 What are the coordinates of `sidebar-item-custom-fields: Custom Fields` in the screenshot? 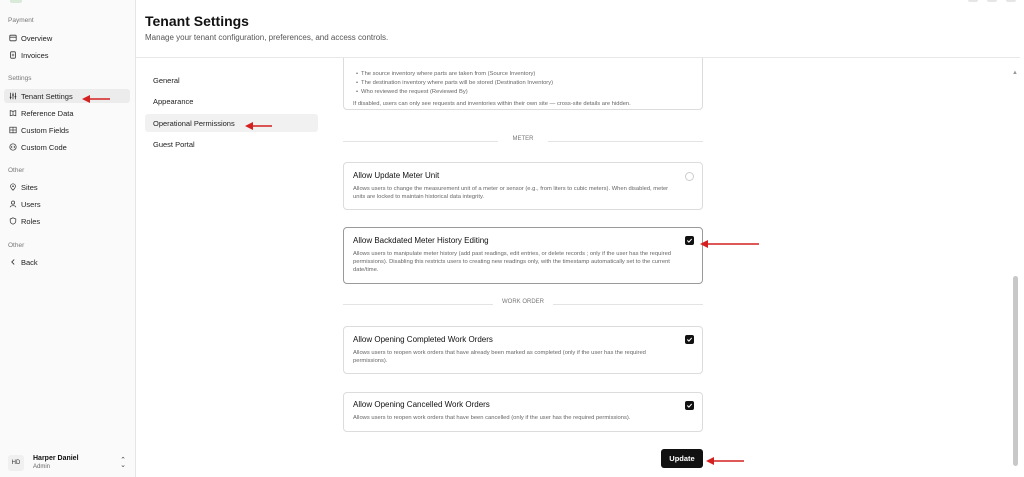 It's located at (67, 130).